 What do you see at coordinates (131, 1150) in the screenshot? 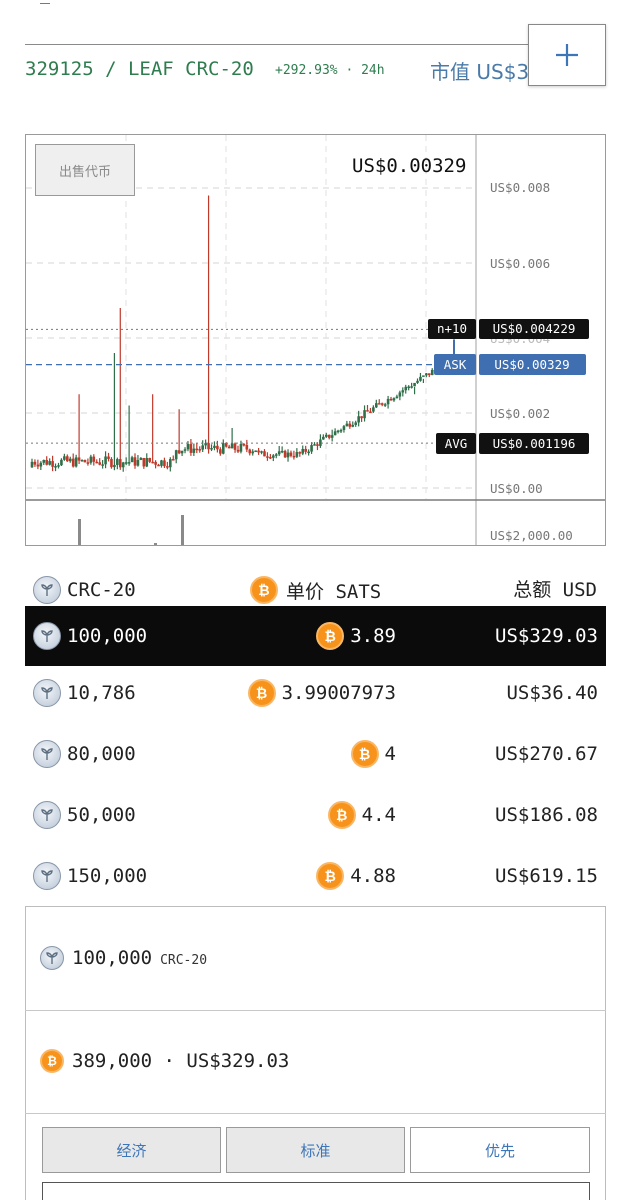
I see `fee-tab-economy: 经济` at bounding box center [131, 1150].